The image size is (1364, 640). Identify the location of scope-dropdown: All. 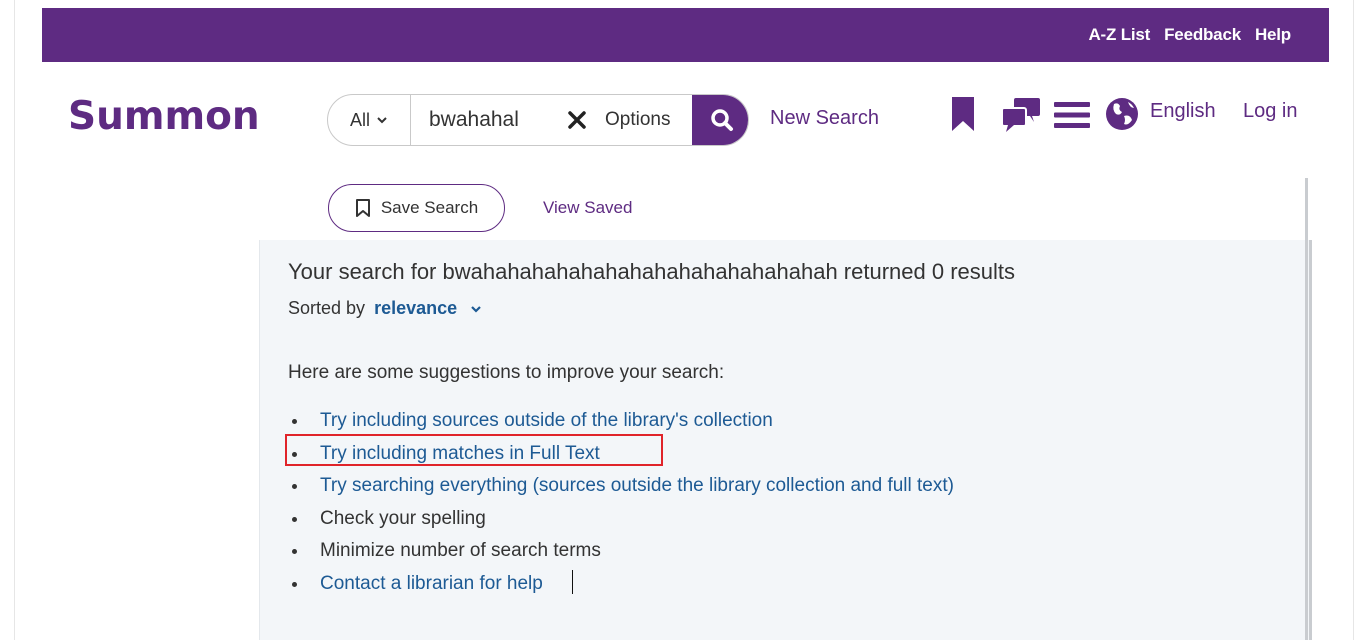
(369, 120).